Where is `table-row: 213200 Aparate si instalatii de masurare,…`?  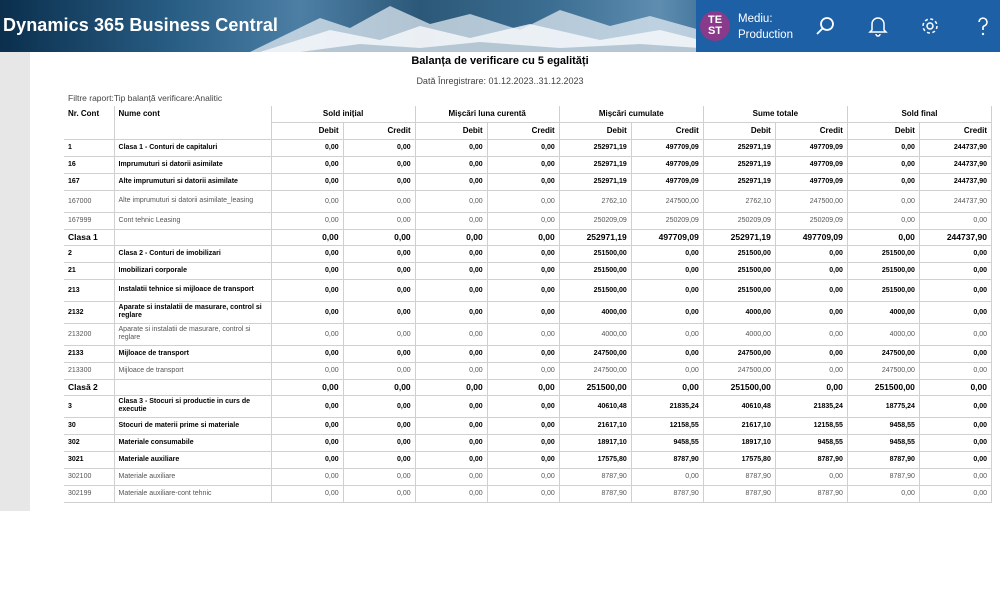 table-row: 213200 Aparate si instalatii de masurare,… is located at coordinates (528, 334).